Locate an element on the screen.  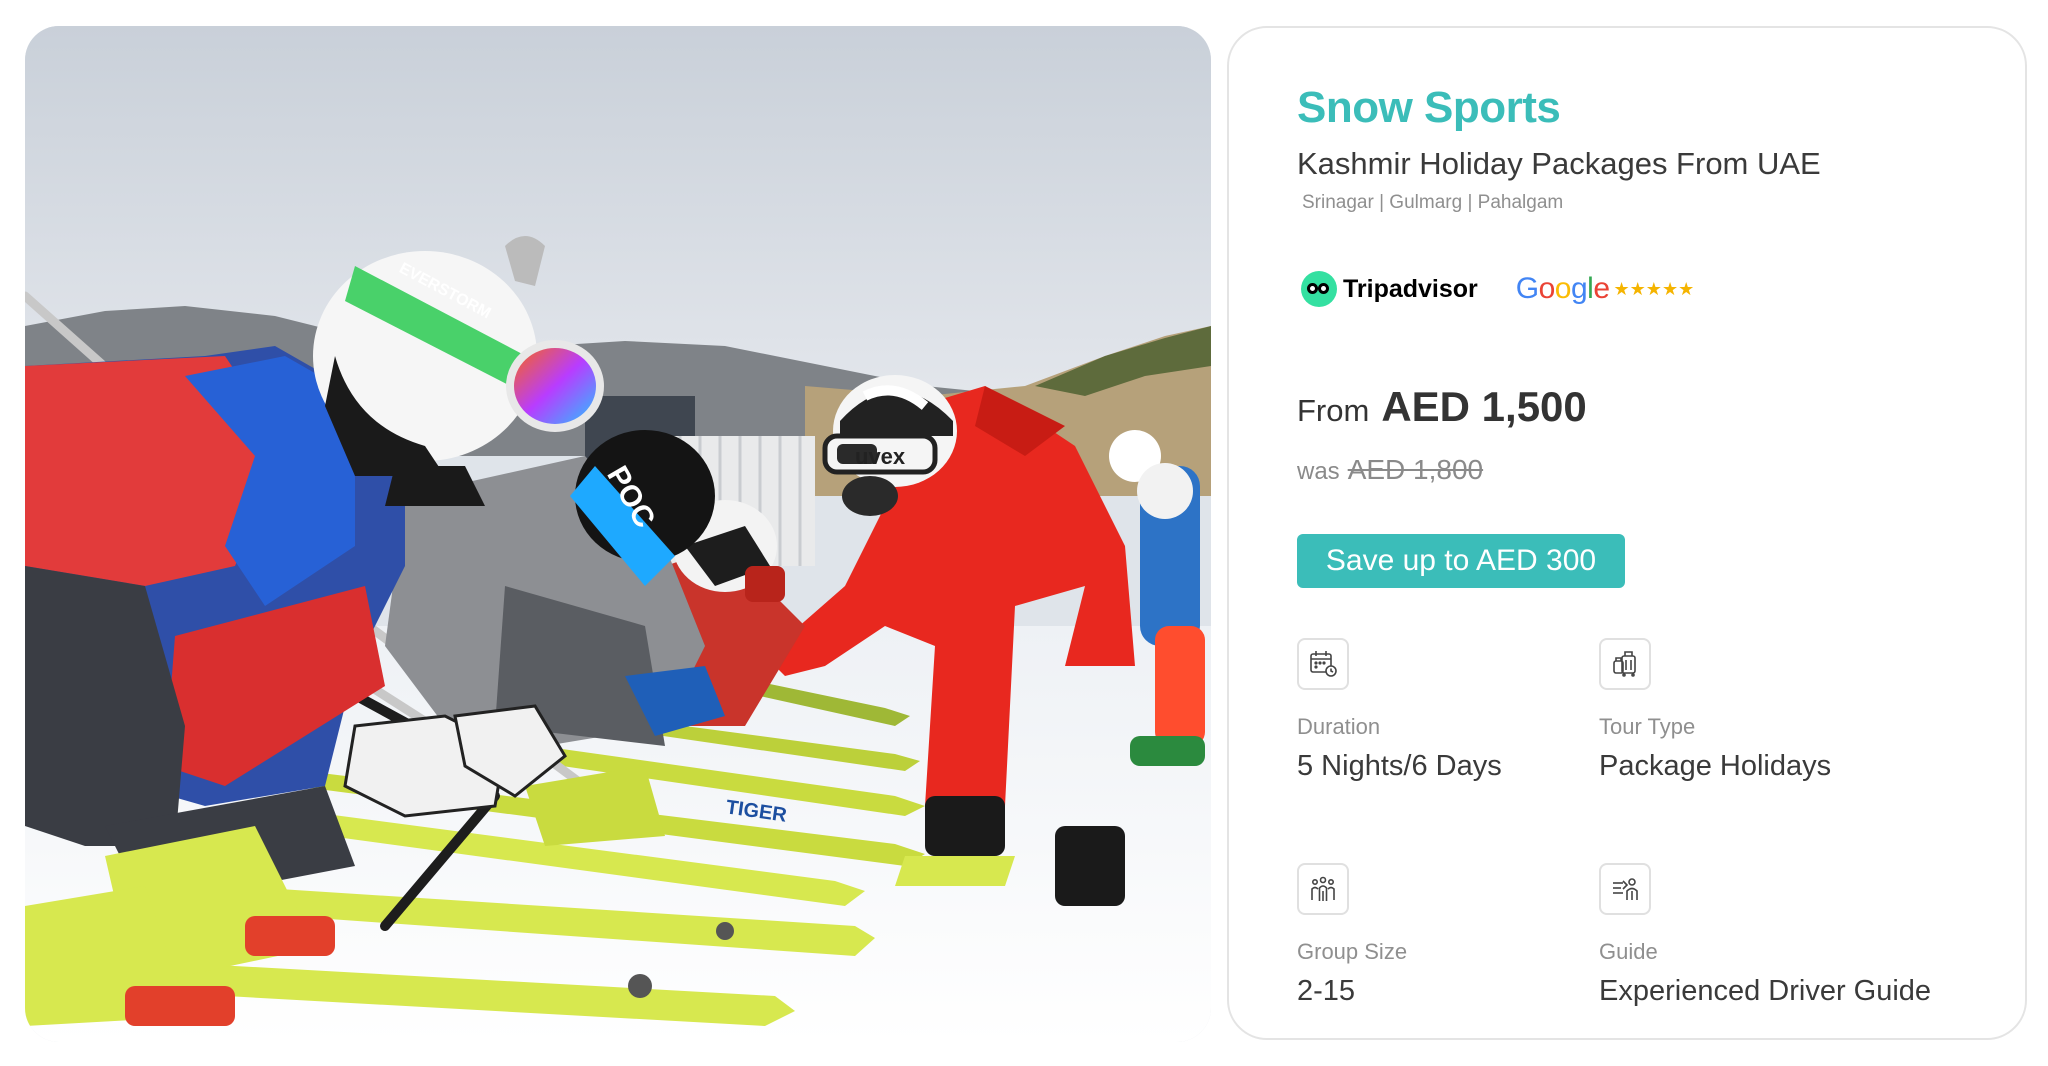
feature-value: Experienced Driver Guide is located at coordinates (1765, 991).